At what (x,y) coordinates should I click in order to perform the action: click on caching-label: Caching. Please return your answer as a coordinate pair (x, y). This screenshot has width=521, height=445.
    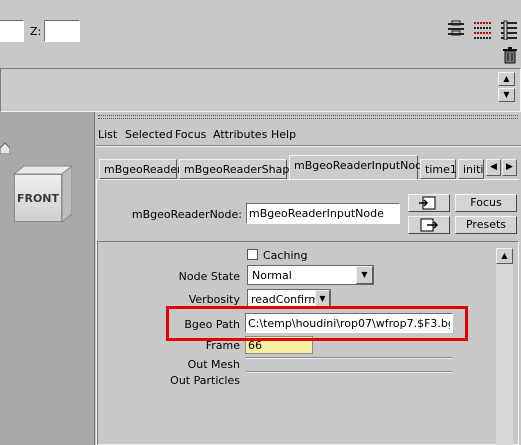
    Looking at the image, I should click on (285, 255).